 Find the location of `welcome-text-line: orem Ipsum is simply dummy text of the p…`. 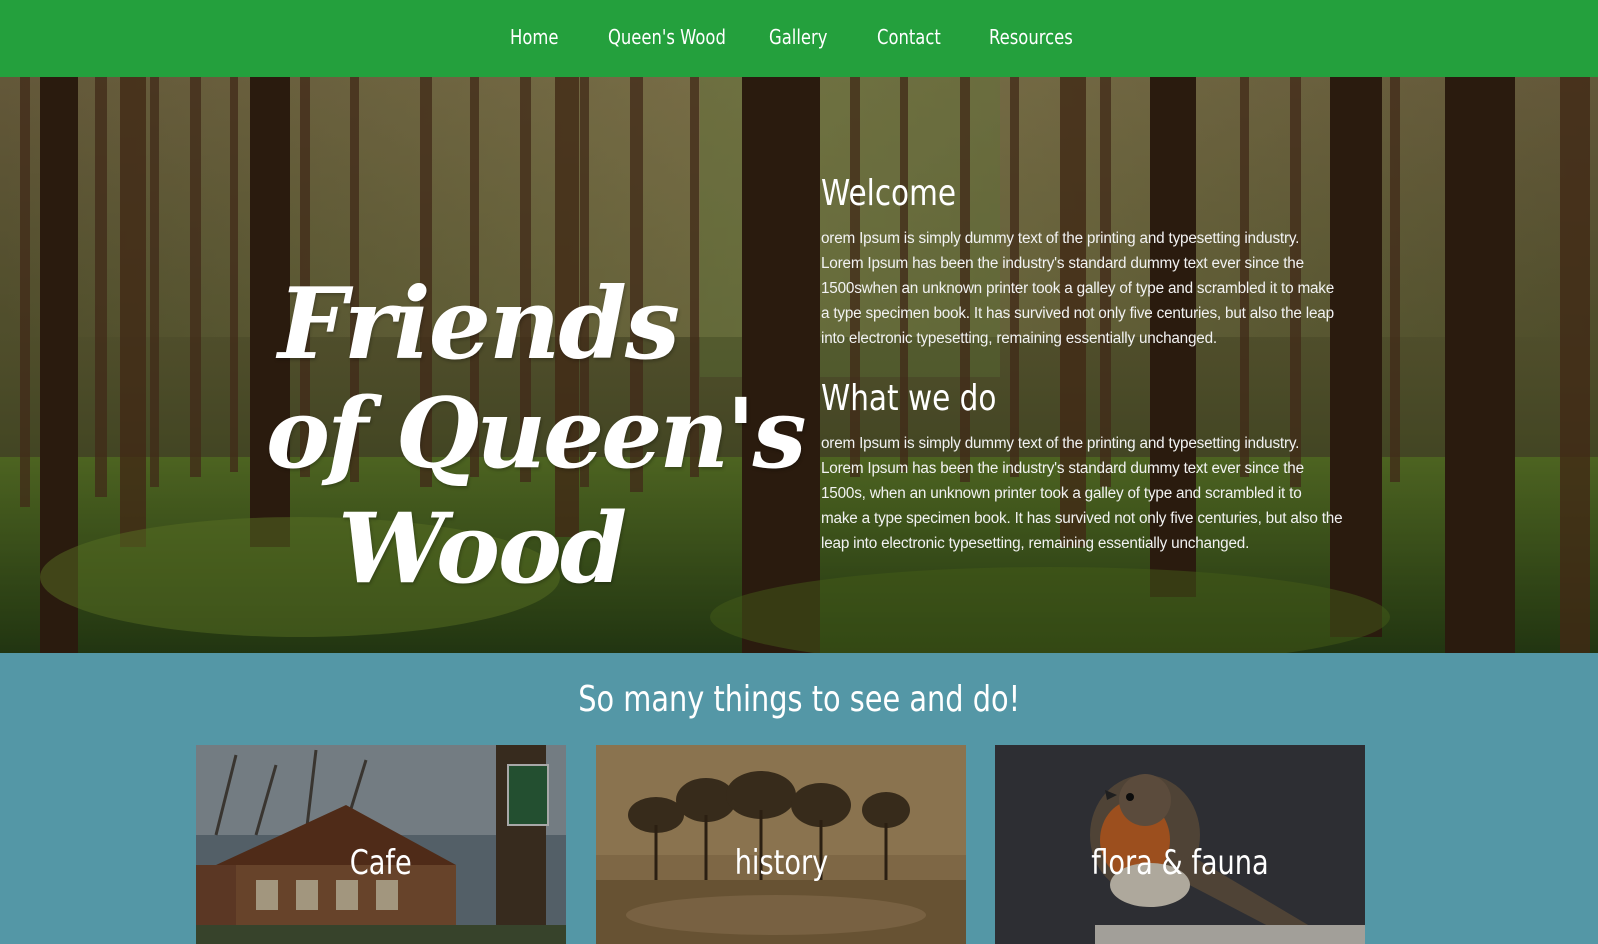

welcome-text-line: orem Ipsum is simply dummy text of the p… is located at coordinates (1060, 238).